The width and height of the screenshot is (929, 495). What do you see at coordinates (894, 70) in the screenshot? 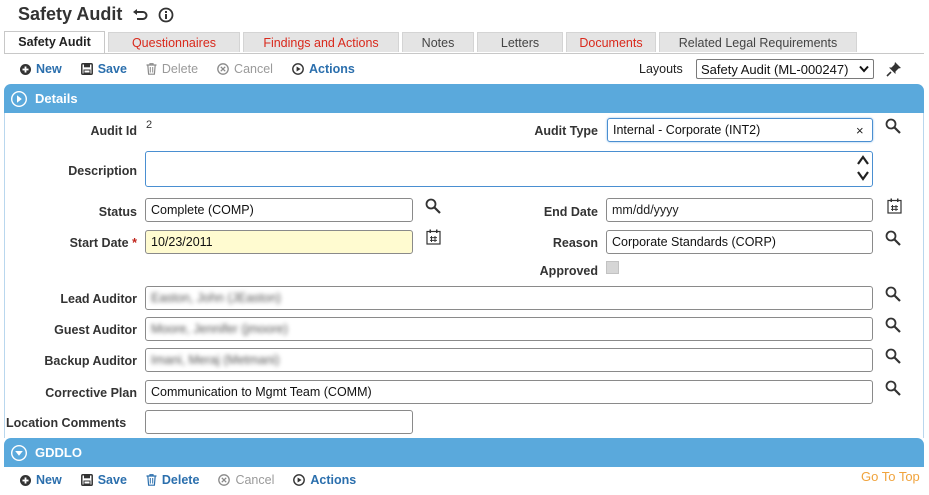
I see `pin-icon` at bounding box center [894, 70].